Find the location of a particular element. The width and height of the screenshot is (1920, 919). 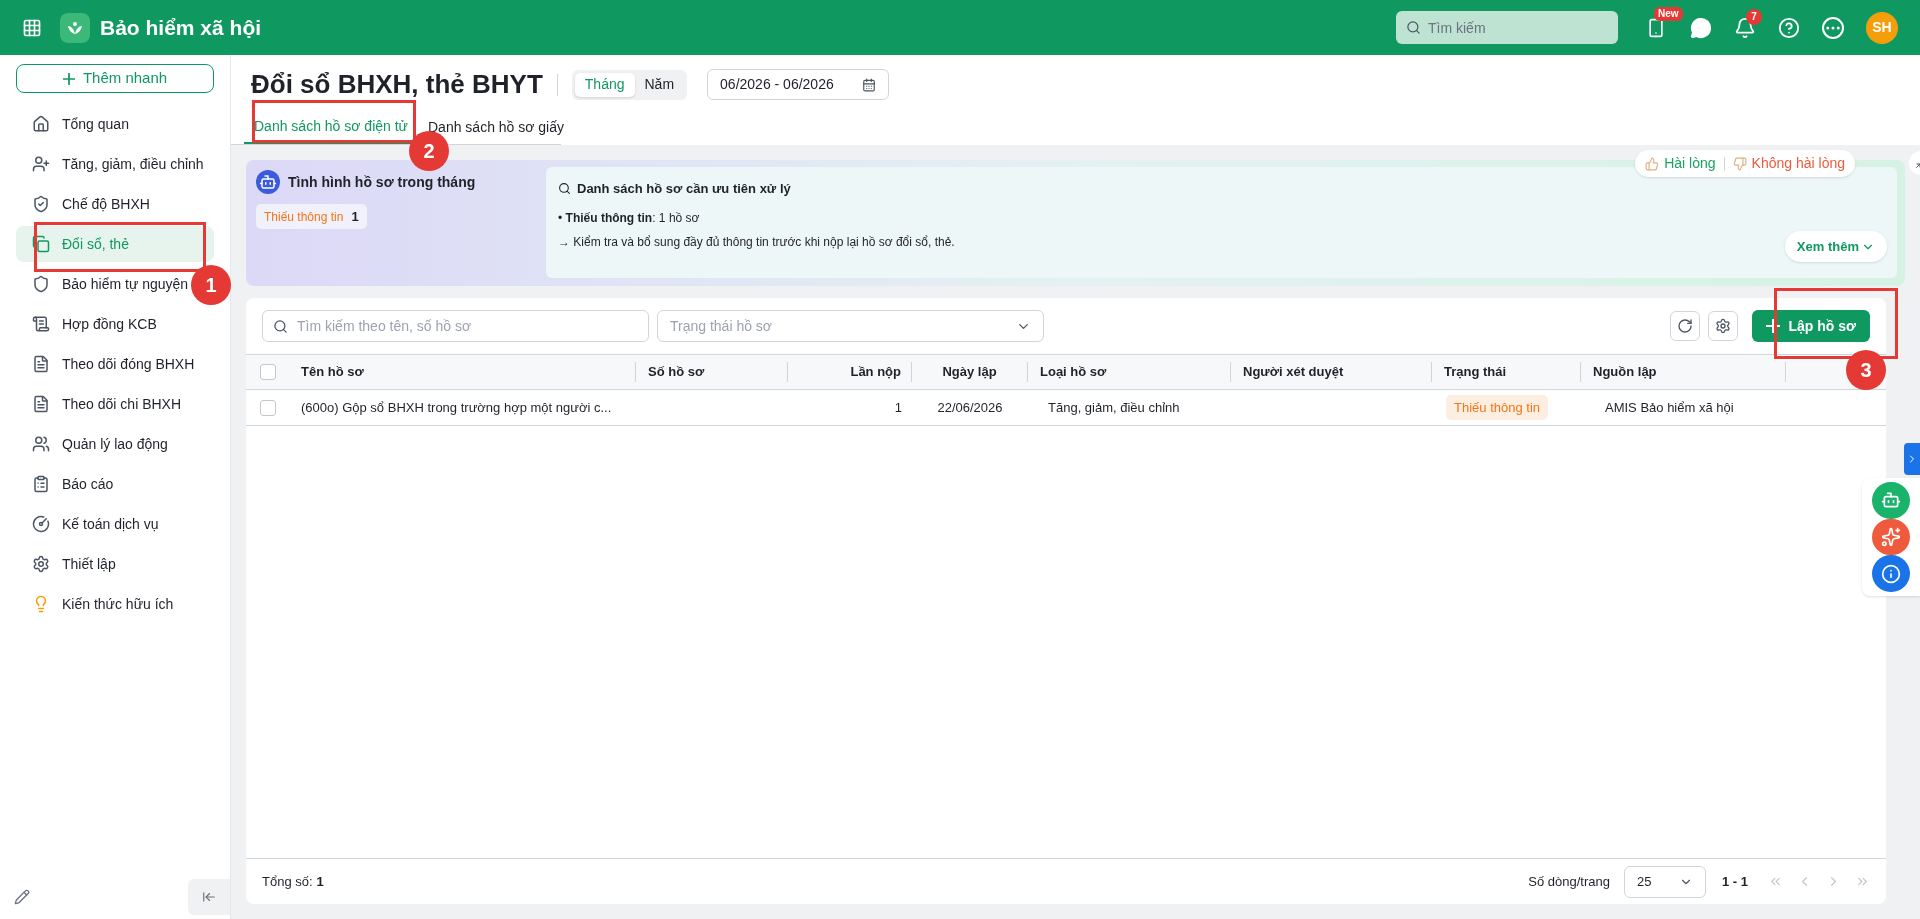

sidebar-item: Kế toán dịch vụ is located at coordinates (115, 524).